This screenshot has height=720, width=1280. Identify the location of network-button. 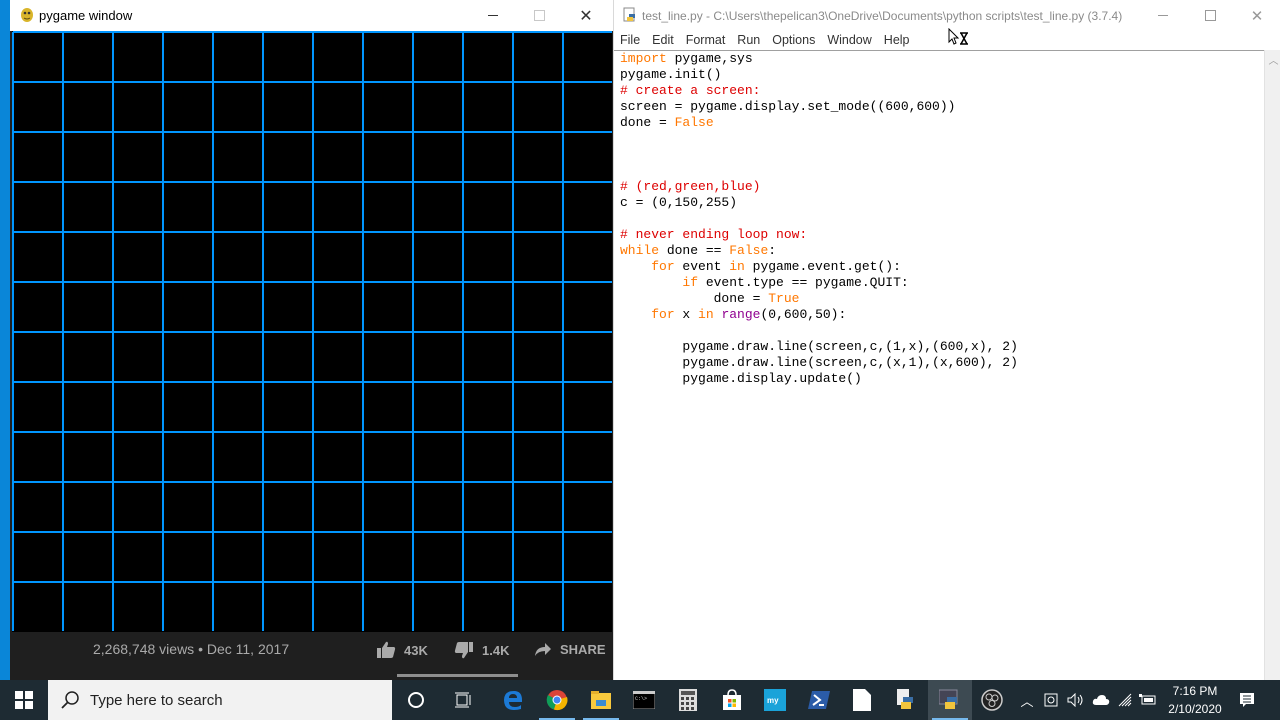
(1125, 700).